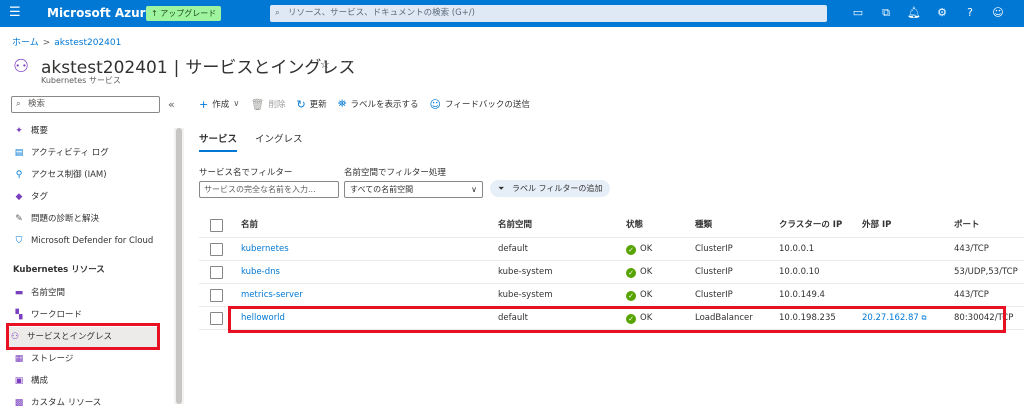 Image resolution: width=1024 pixels, height=413 pixels. Describe the element at coordinates (267, 104) in the screenshot. I see `delete-button: 🗑︎ 削除` at that location.